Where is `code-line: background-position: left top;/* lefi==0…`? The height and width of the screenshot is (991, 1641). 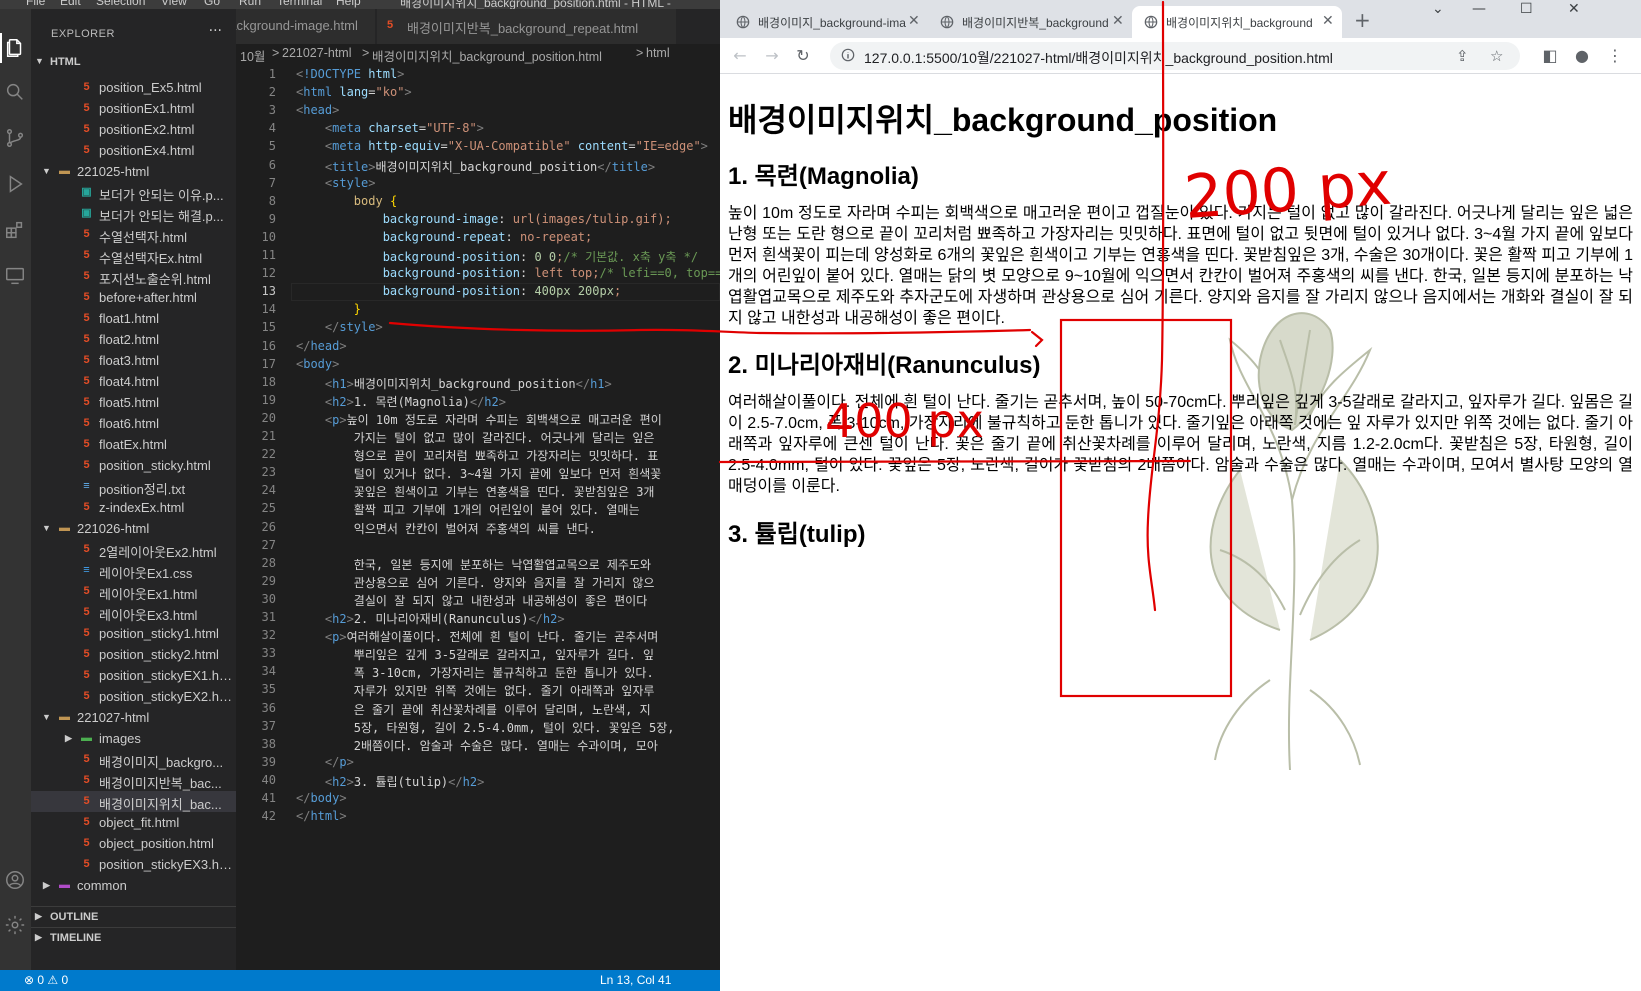
code-line: background-position: left top;/* lefi==0… is located at coordinates (508, 273).